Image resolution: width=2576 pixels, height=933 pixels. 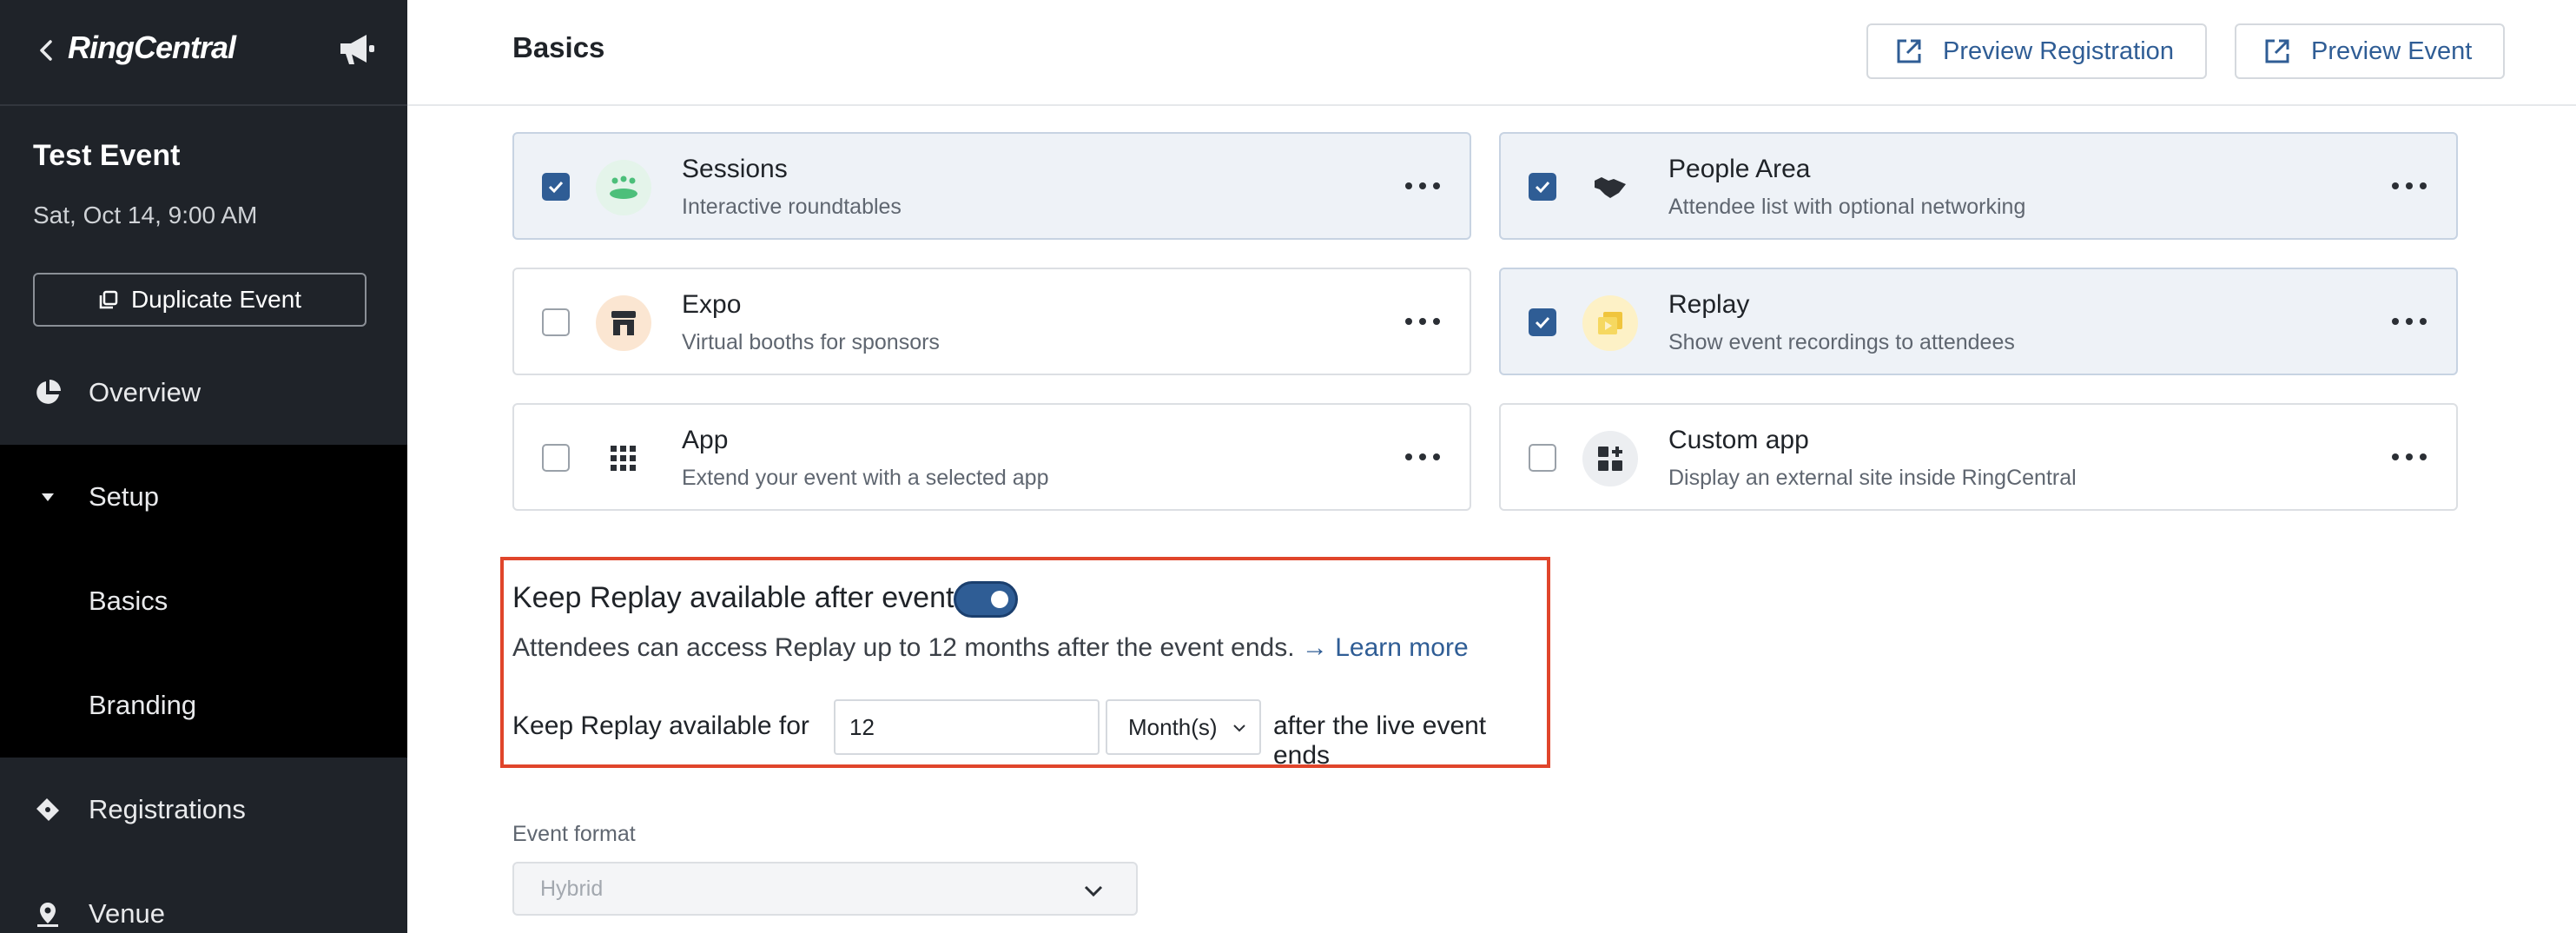 I want to click on nav-label-branding: Branding, so click(x=143, y=705).